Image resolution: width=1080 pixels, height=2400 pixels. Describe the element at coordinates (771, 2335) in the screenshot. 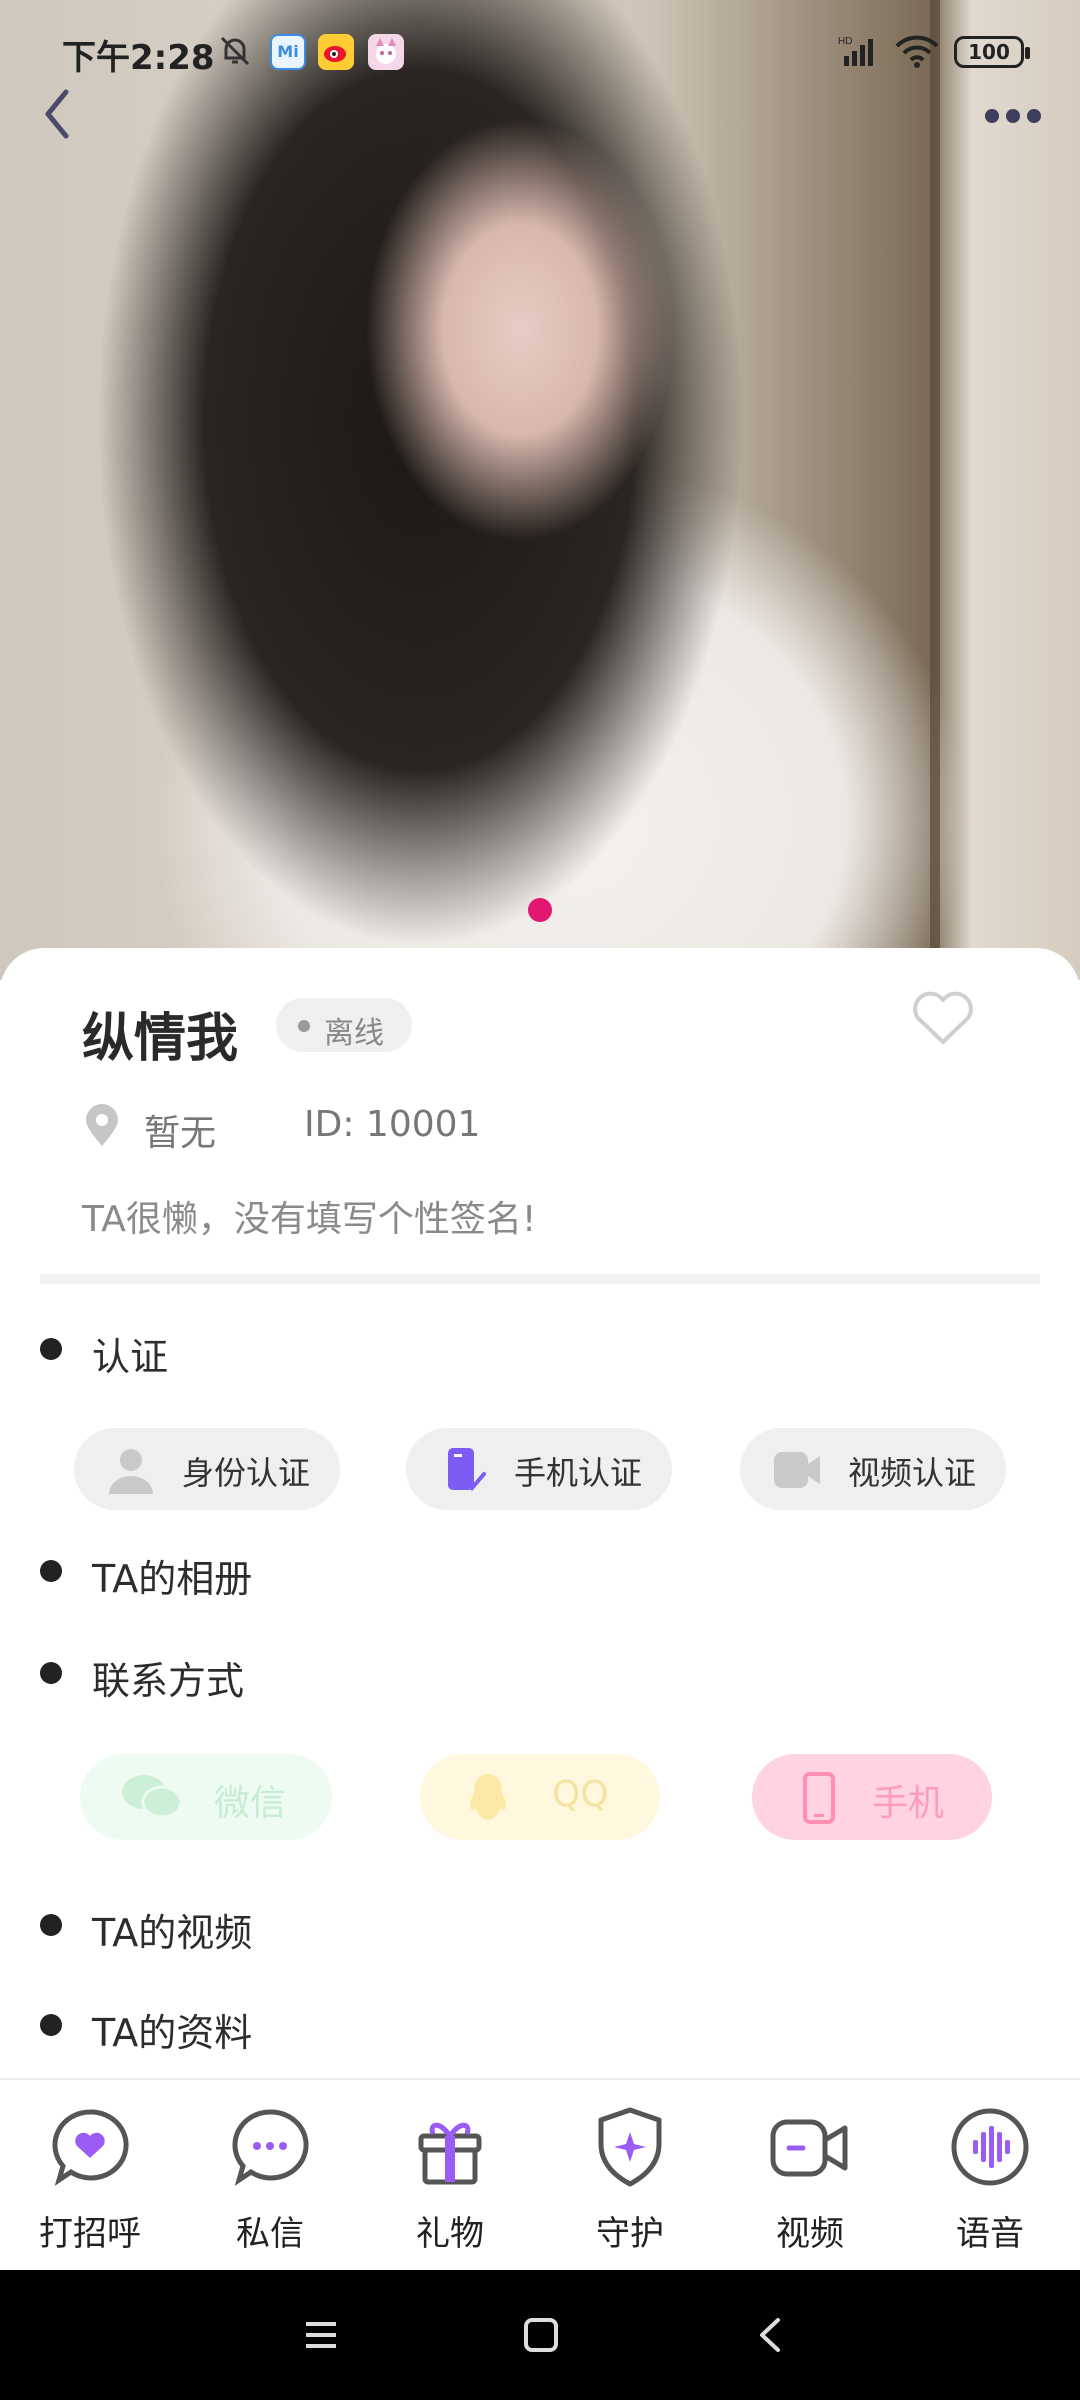

I see `system-back-icon` at that location.